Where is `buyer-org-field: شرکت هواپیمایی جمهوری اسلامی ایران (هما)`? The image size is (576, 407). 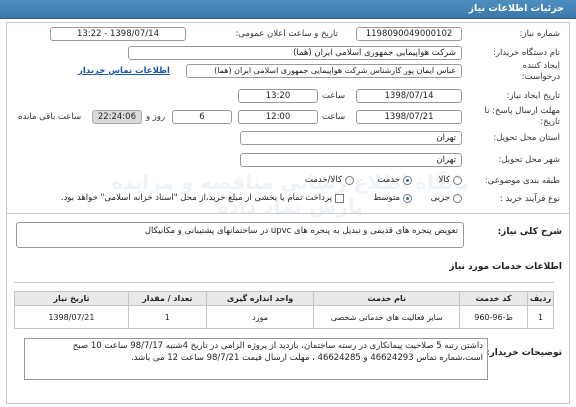
buyer-org-field: شرکت هواپیمایی جمهوری اسلامی ایران (هما) is located at coordinates (295, 53).